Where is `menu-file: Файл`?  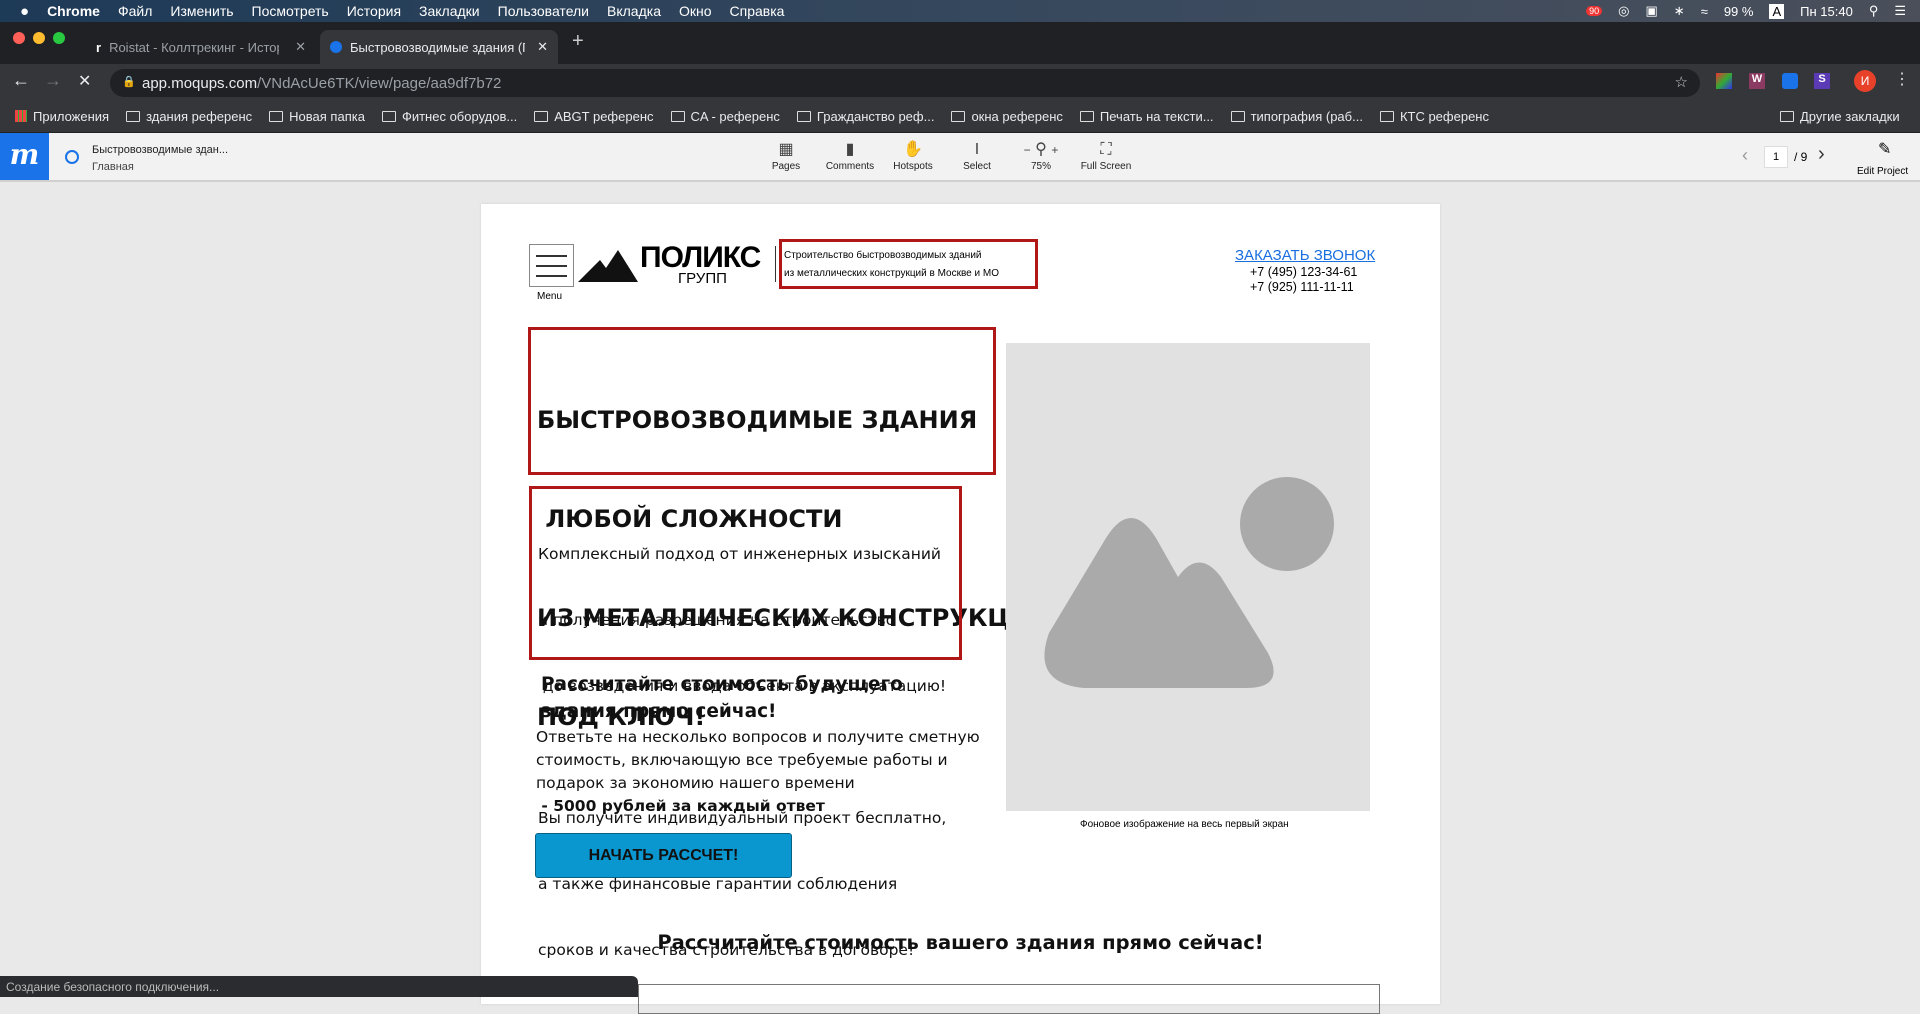 menu-file: Файл is located at coordinates (135, 11).